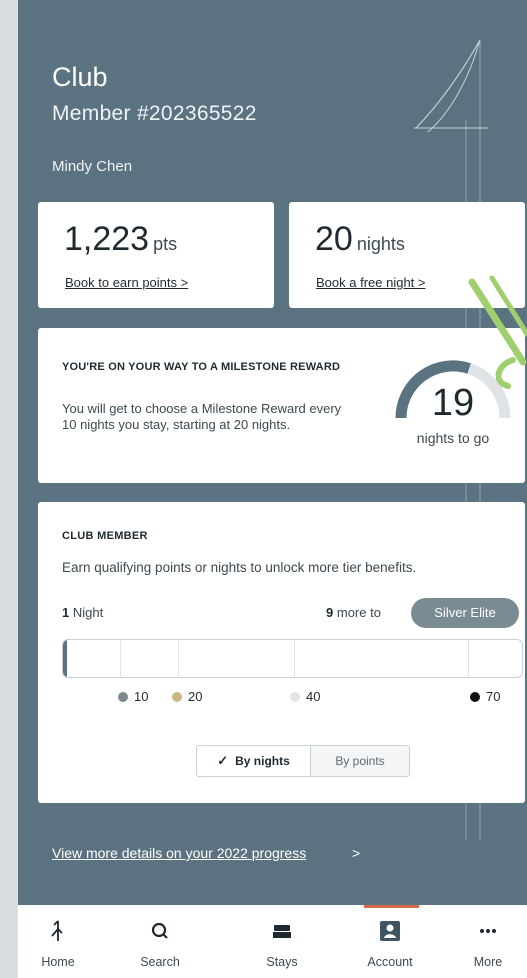  Describe the element at coordinates (371, 282) in the screenshot. I see `book-free-night-link: Book a free night >` at that location.